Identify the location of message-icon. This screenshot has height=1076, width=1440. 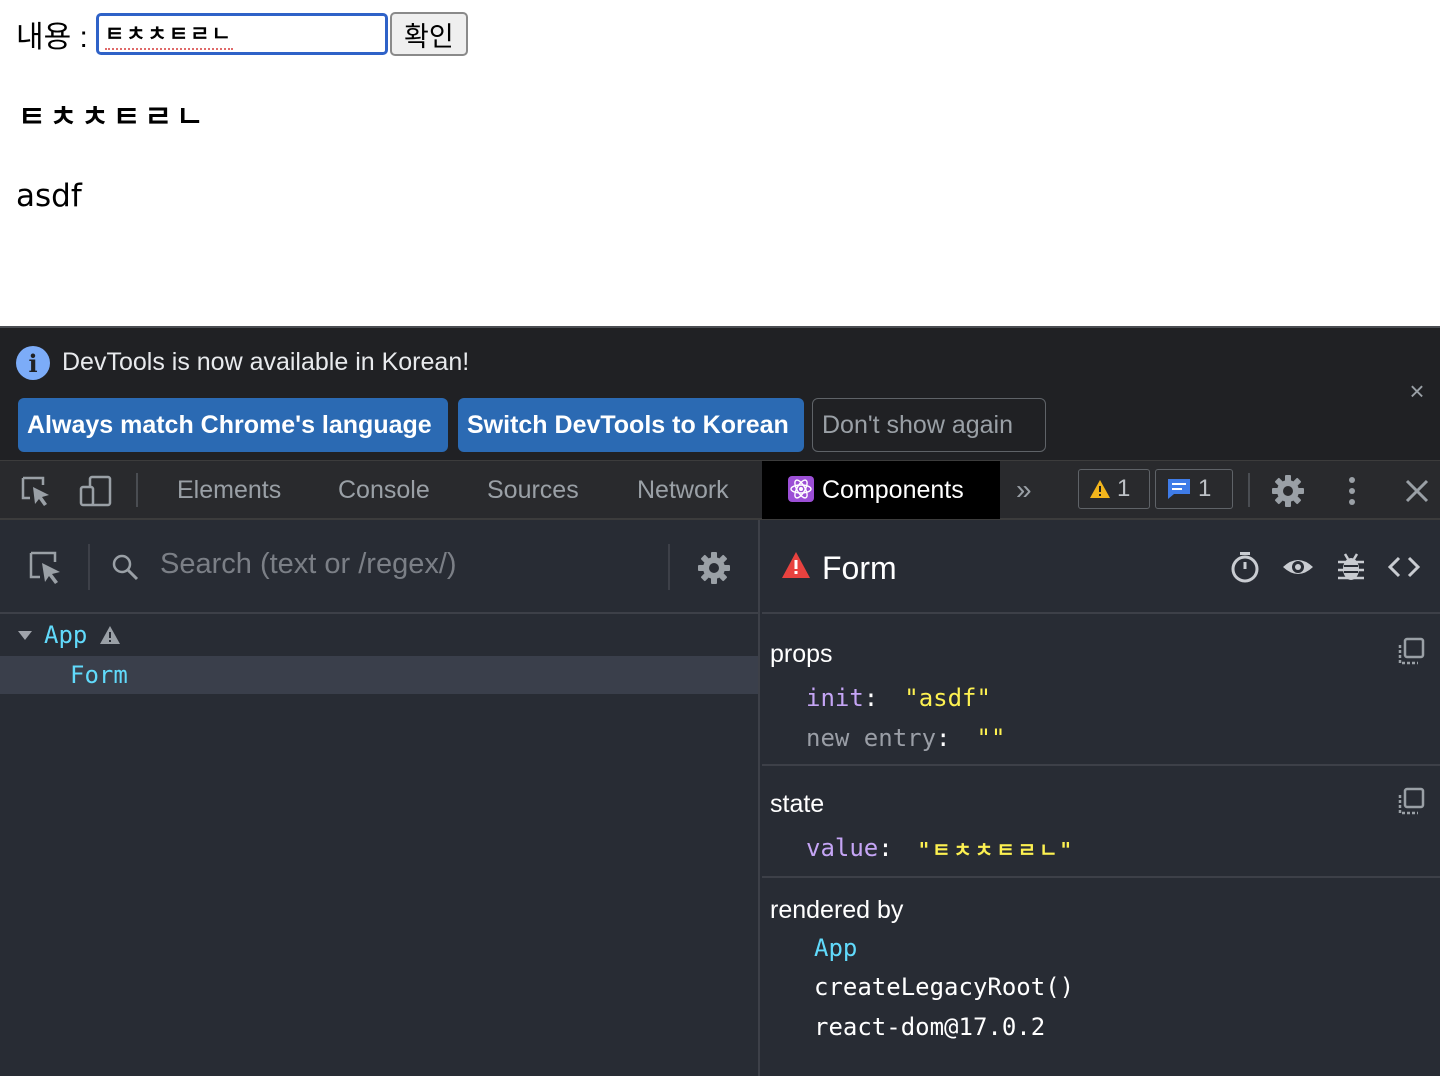
(1179, 489).